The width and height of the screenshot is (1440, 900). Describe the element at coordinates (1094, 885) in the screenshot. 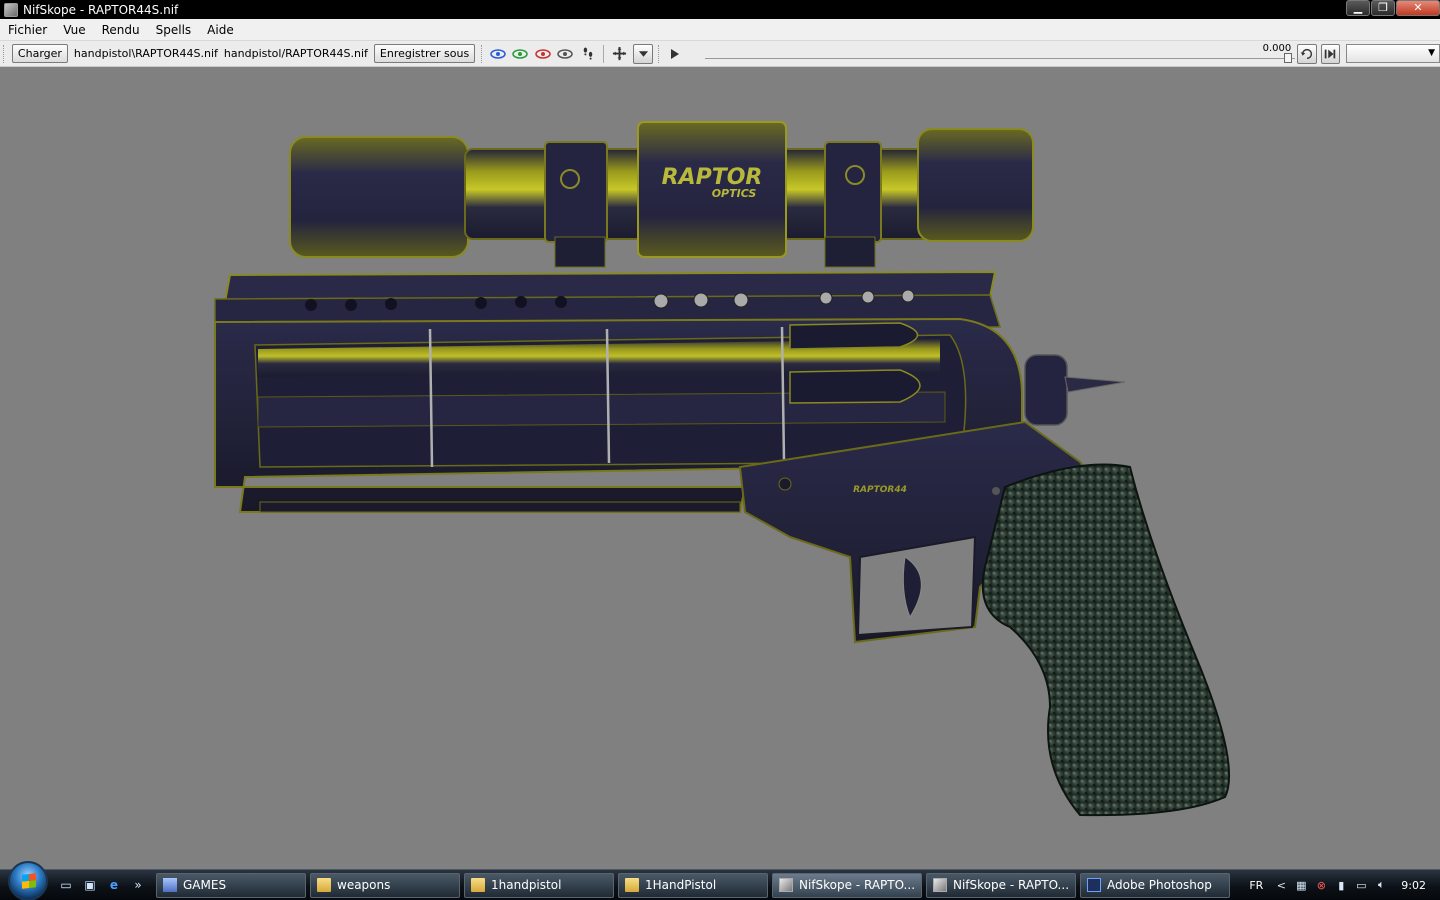

I see `photoshop-icon` at that location.